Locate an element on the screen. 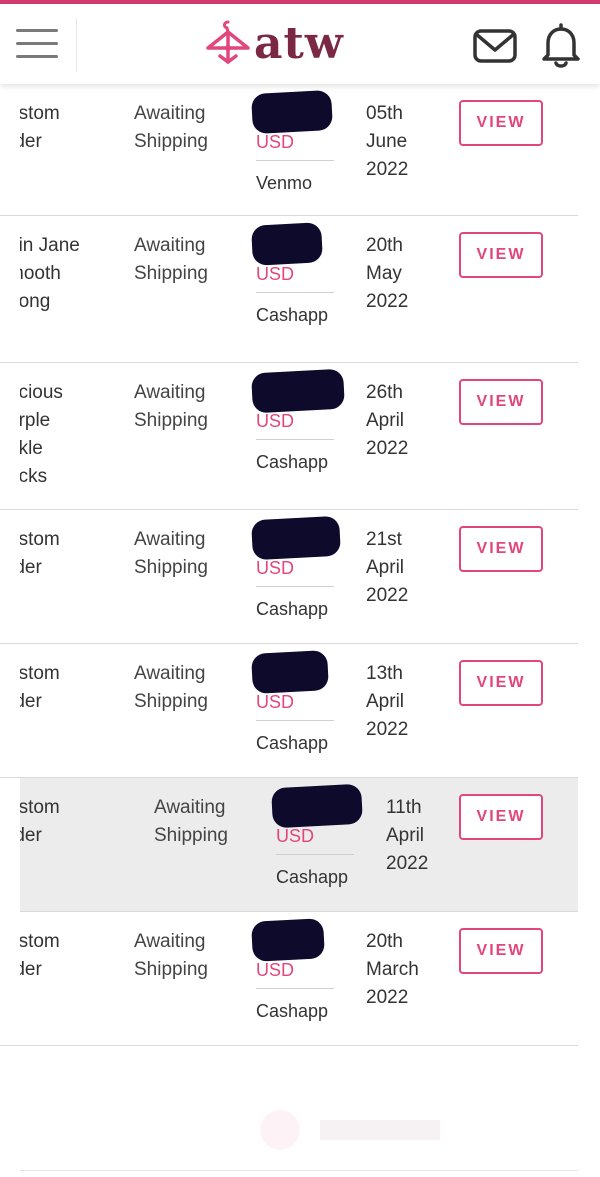 The width and height of the screenshot is (600, 1177). order-date: 05th June 2022 is located at coordinates (387, 141).